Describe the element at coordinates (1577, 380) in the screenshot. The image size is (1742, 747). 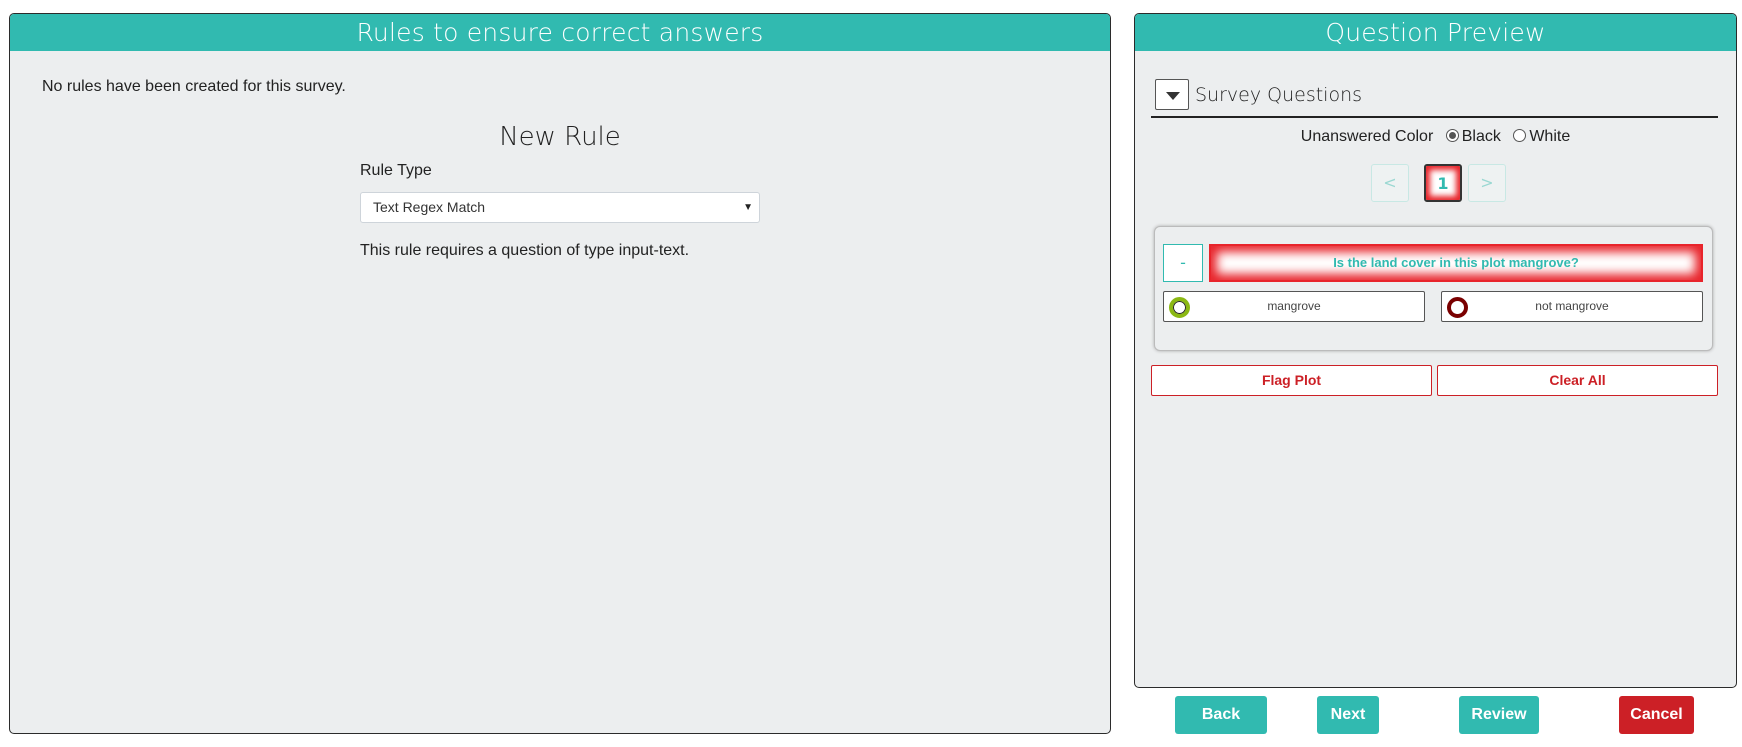
I see `clear-all-button: Clear All` at that location.